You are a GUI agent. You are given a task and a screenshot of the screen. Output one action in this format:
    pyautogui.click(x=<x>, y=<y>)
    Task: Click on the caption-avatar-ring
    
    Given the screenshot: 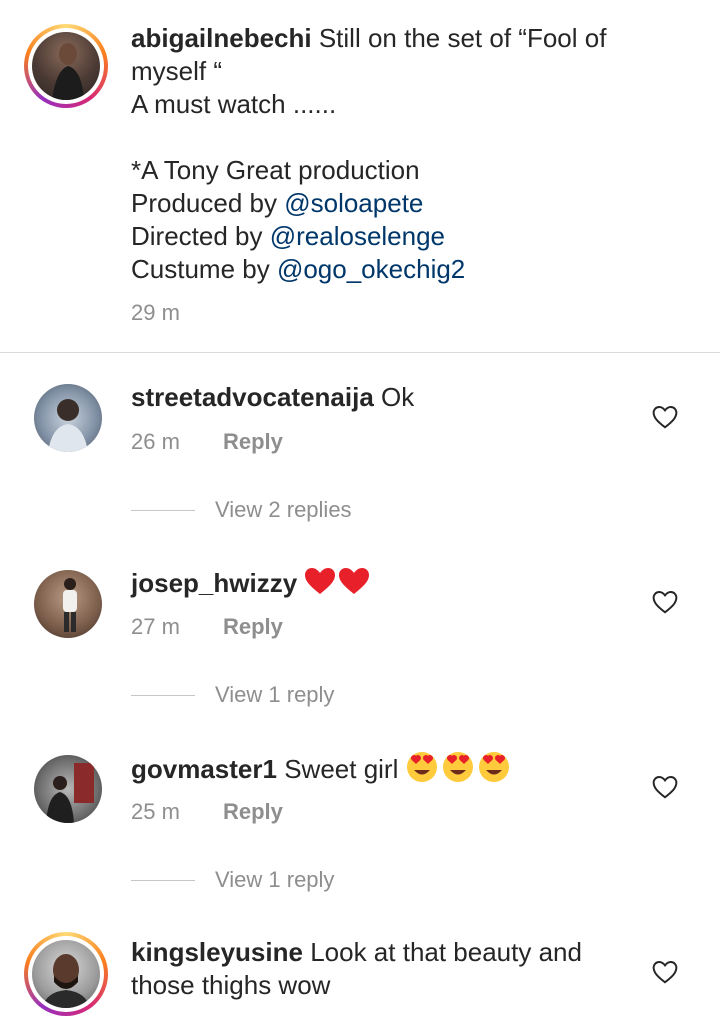 What is the action you would take?
    pyautogui.click(x=66, y=66)
    